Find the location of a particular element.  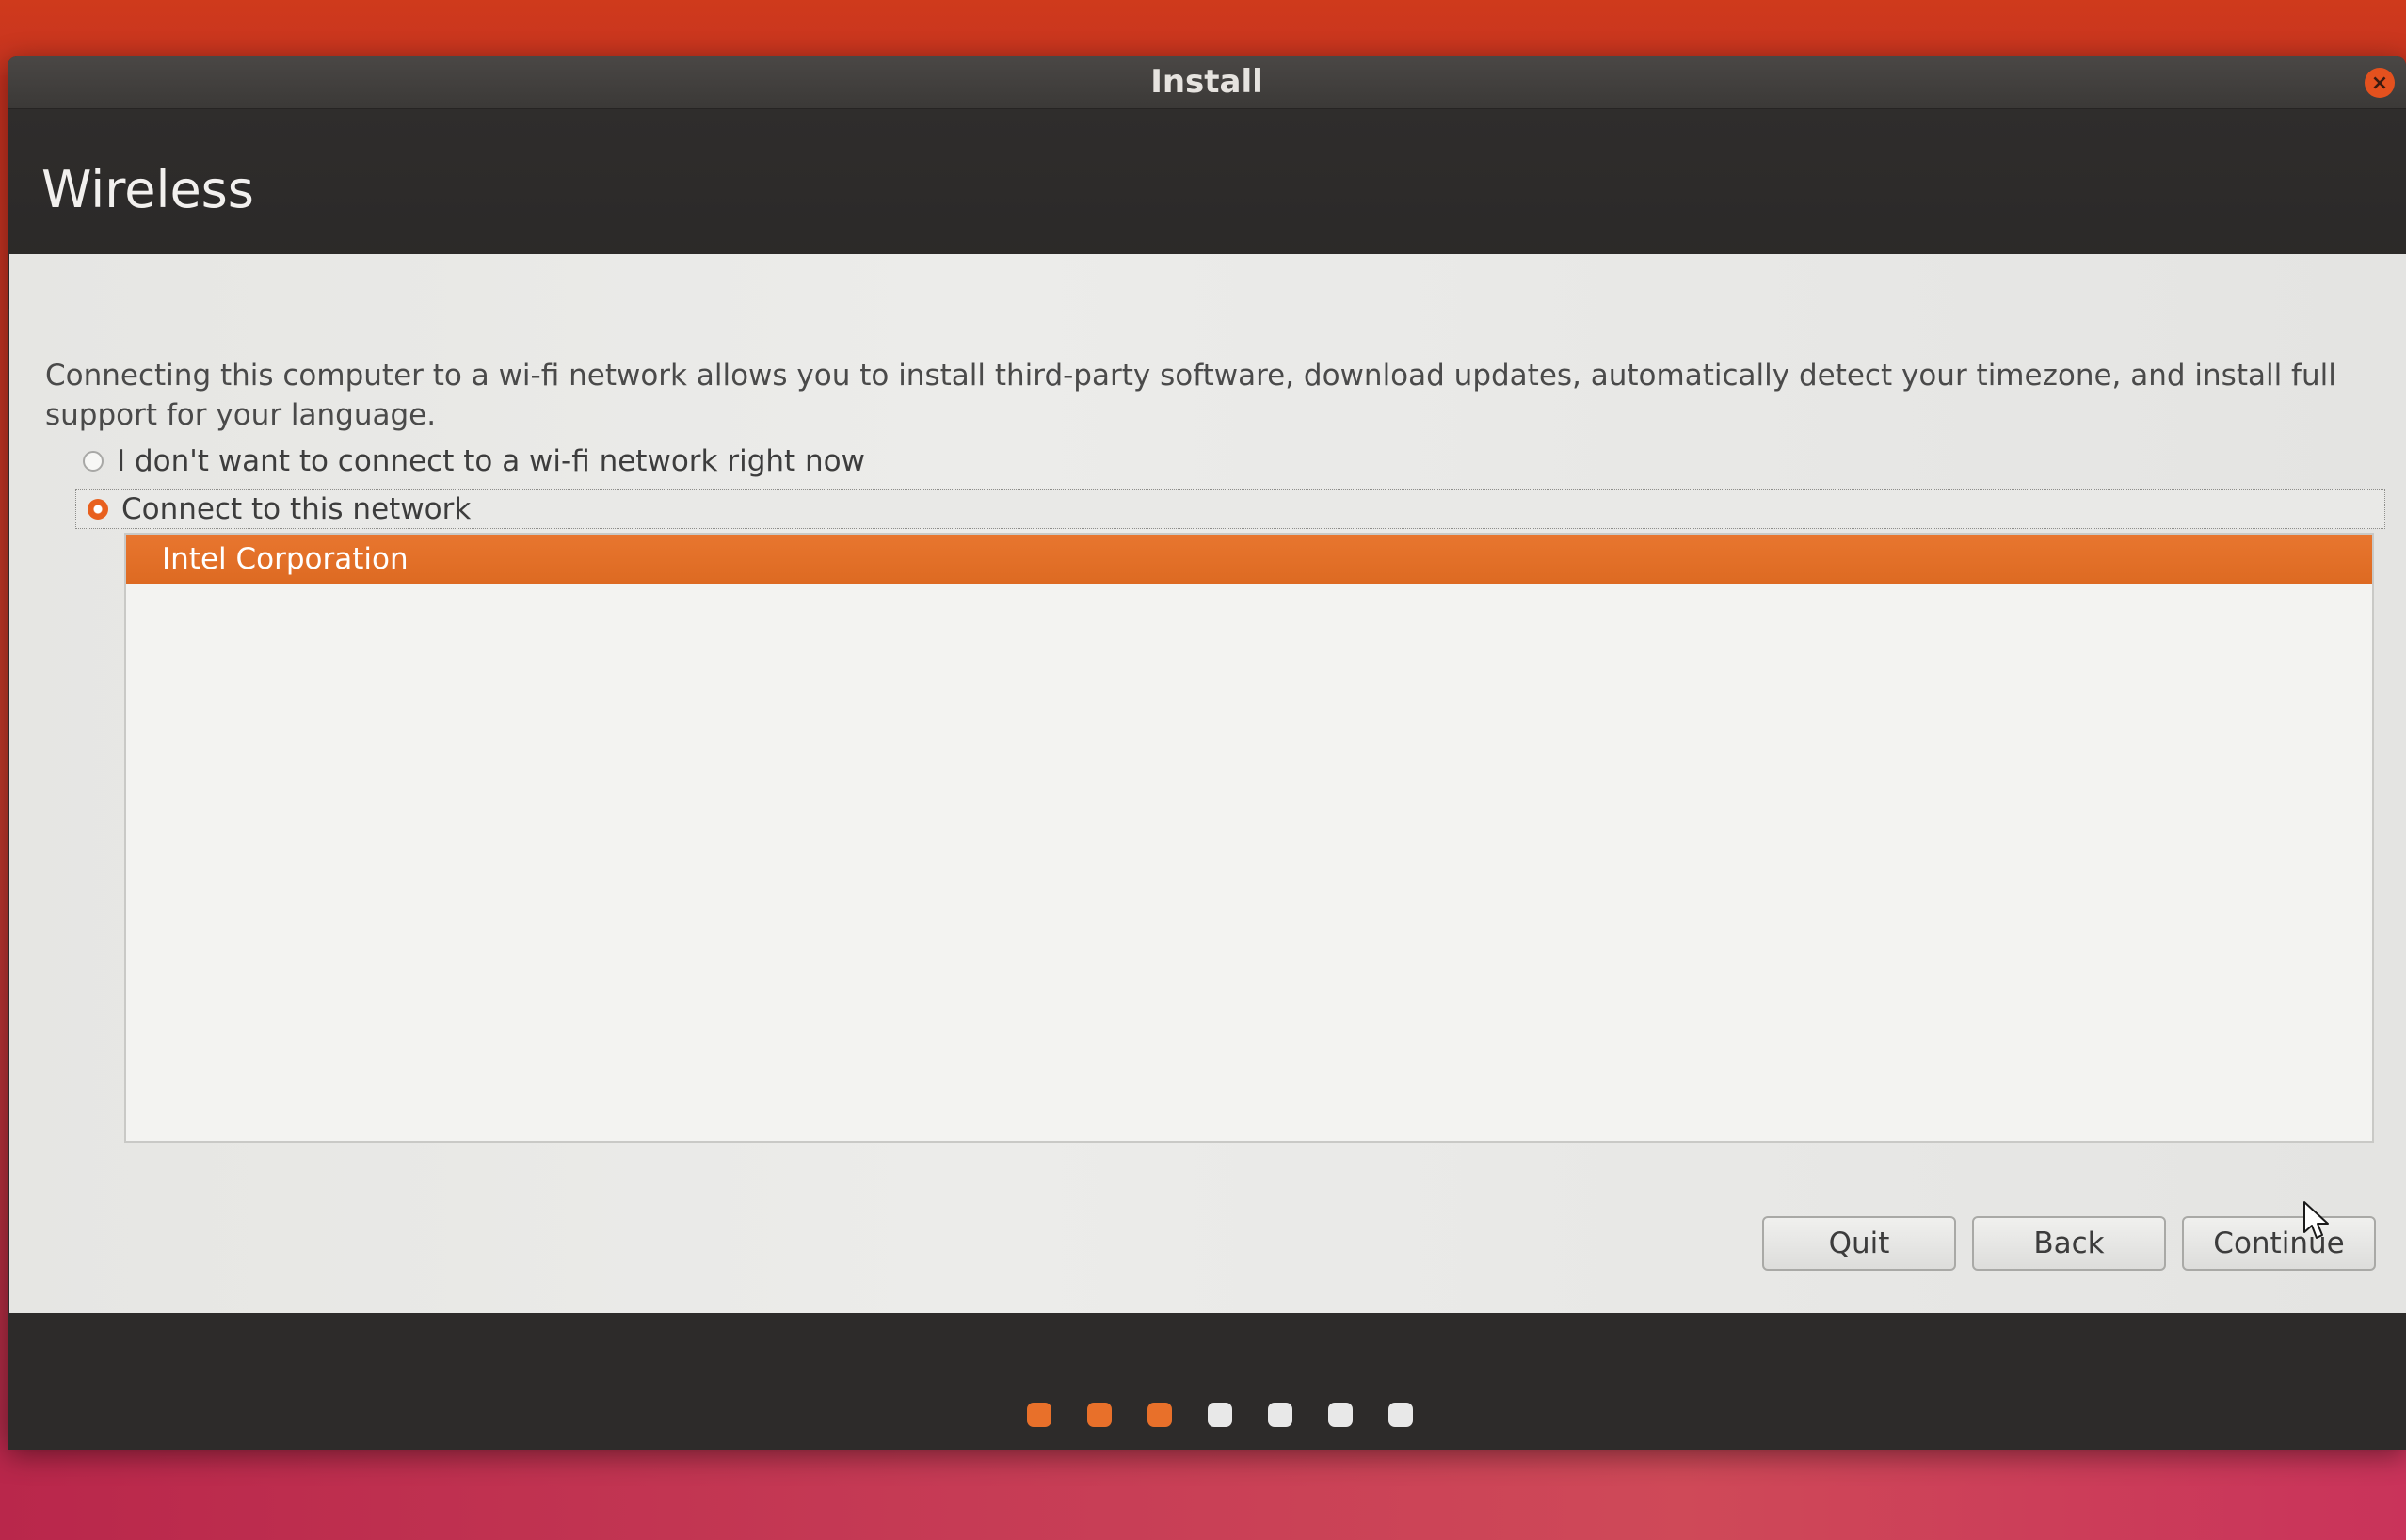

close-button: × is located at coordinates (2380, 83).